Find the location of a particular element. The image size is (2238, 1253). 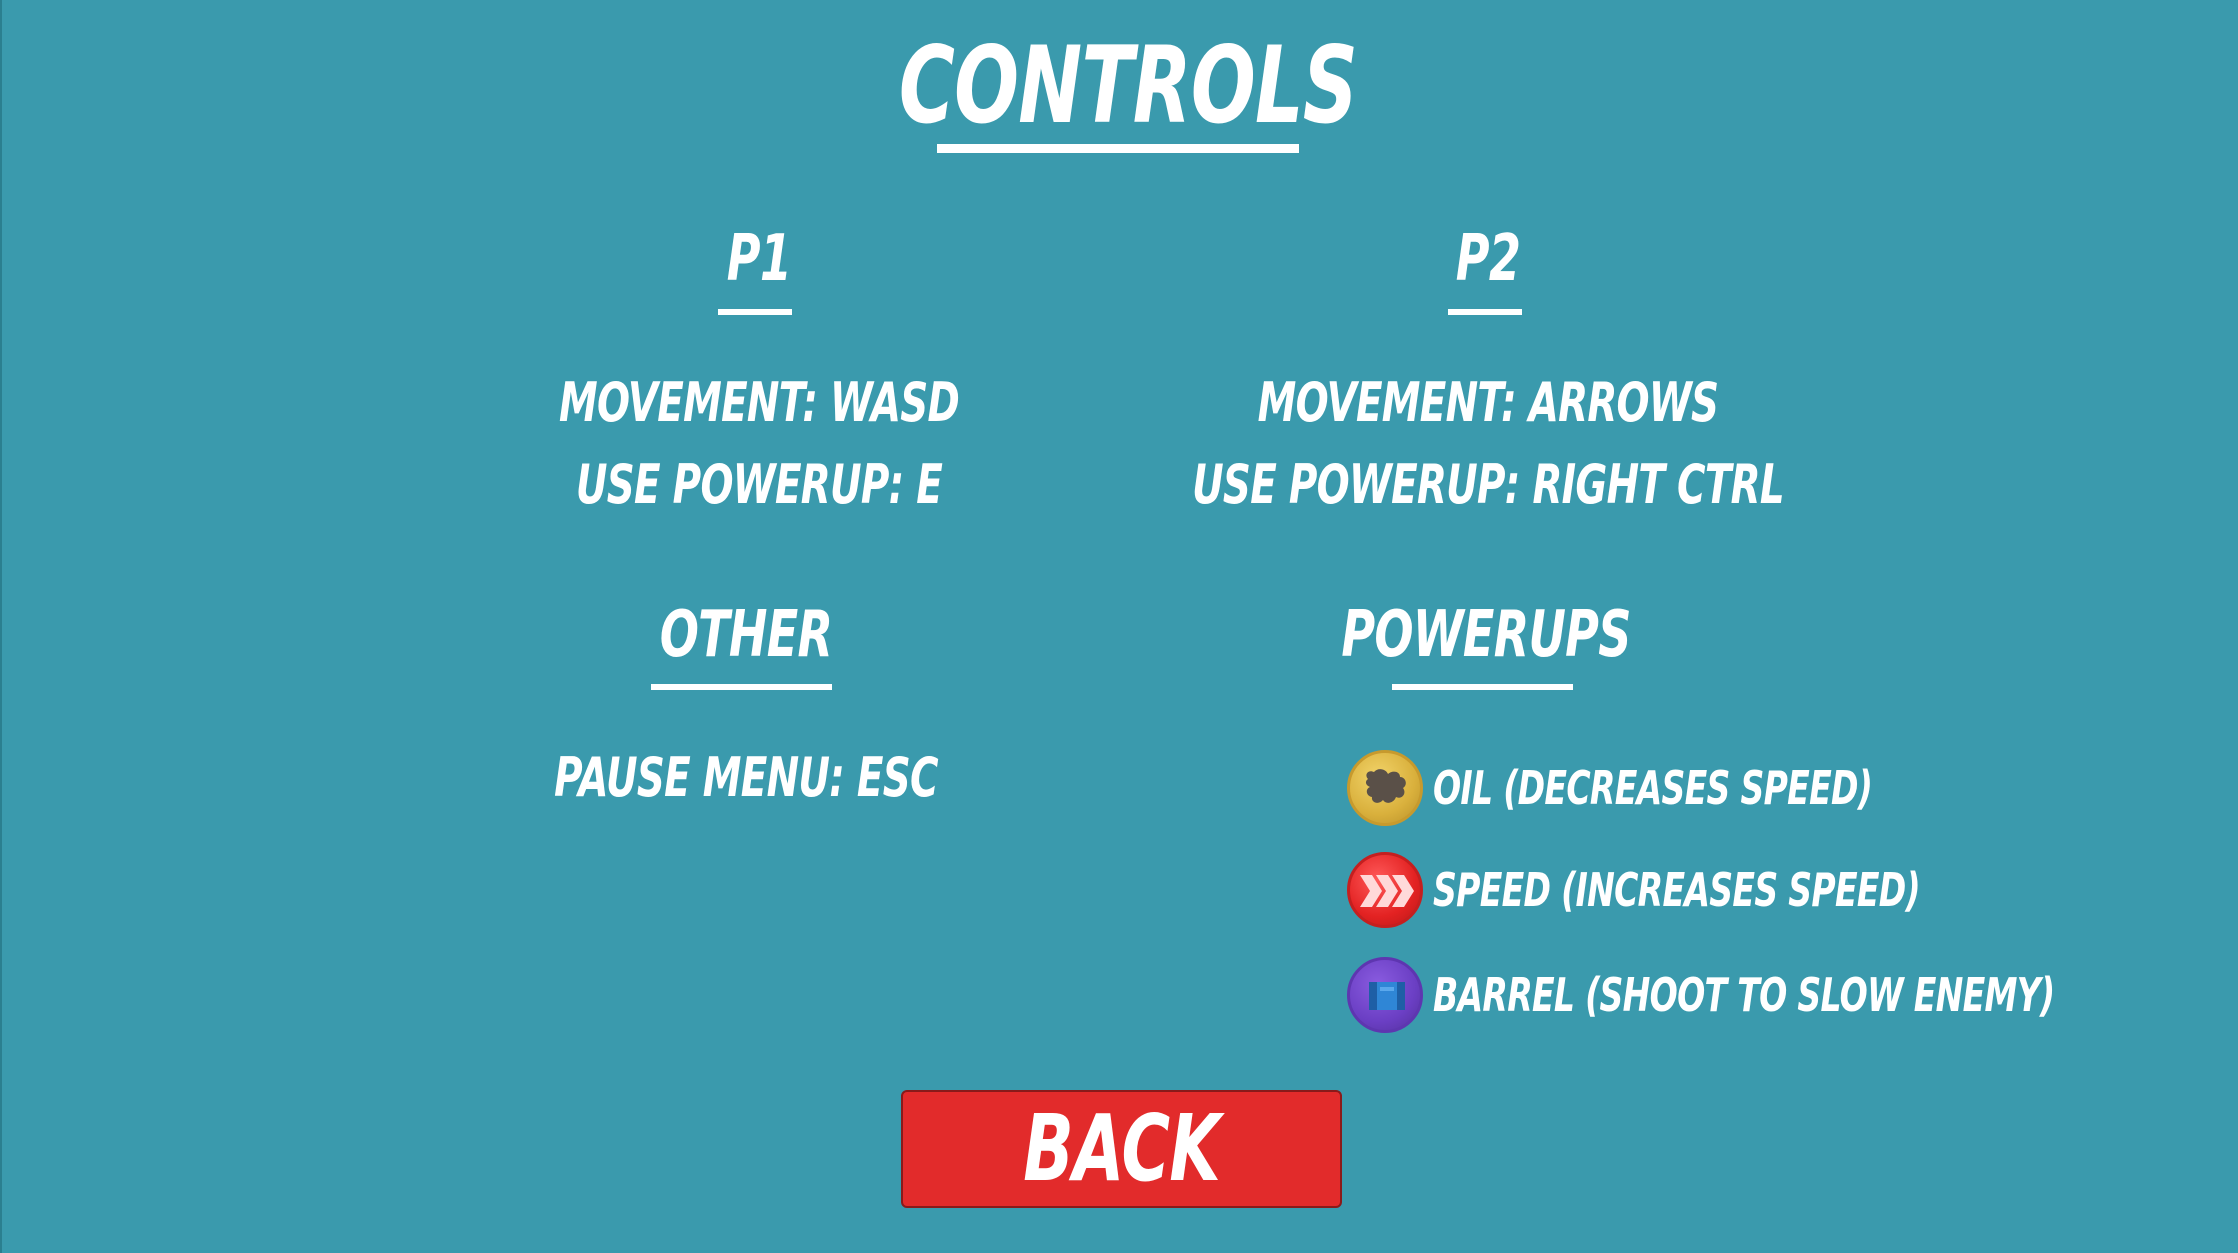

speed-icon is located at coordinates (1385, 890).